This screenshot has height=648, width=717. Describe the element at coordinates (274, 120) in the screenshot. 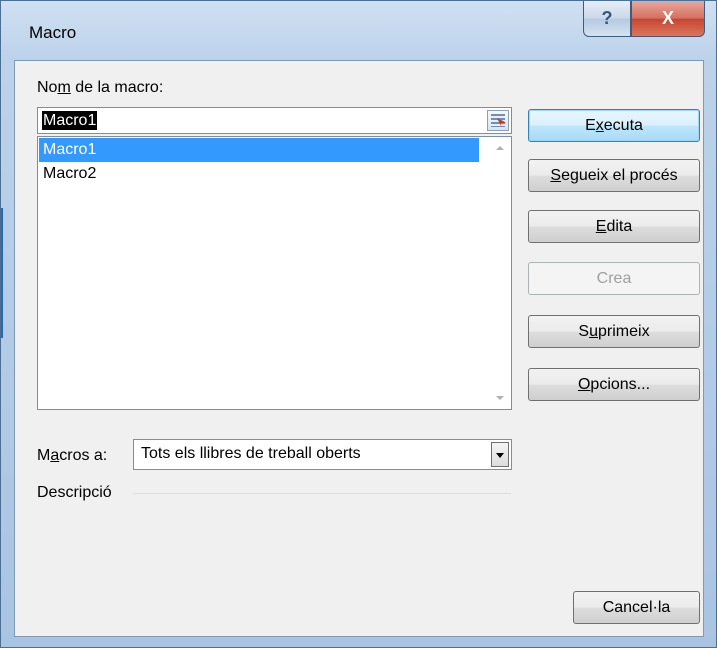

I see `macro-name-input: Macro1` at that location.